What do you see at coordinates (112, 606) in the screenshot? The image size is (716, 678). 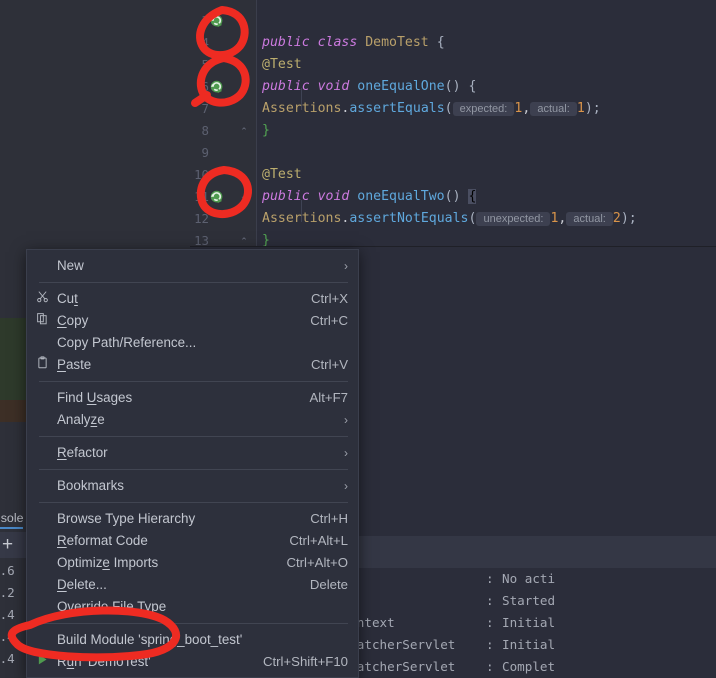 I see `menu-item-label: Override File Type` at bounding box center [112, 606].